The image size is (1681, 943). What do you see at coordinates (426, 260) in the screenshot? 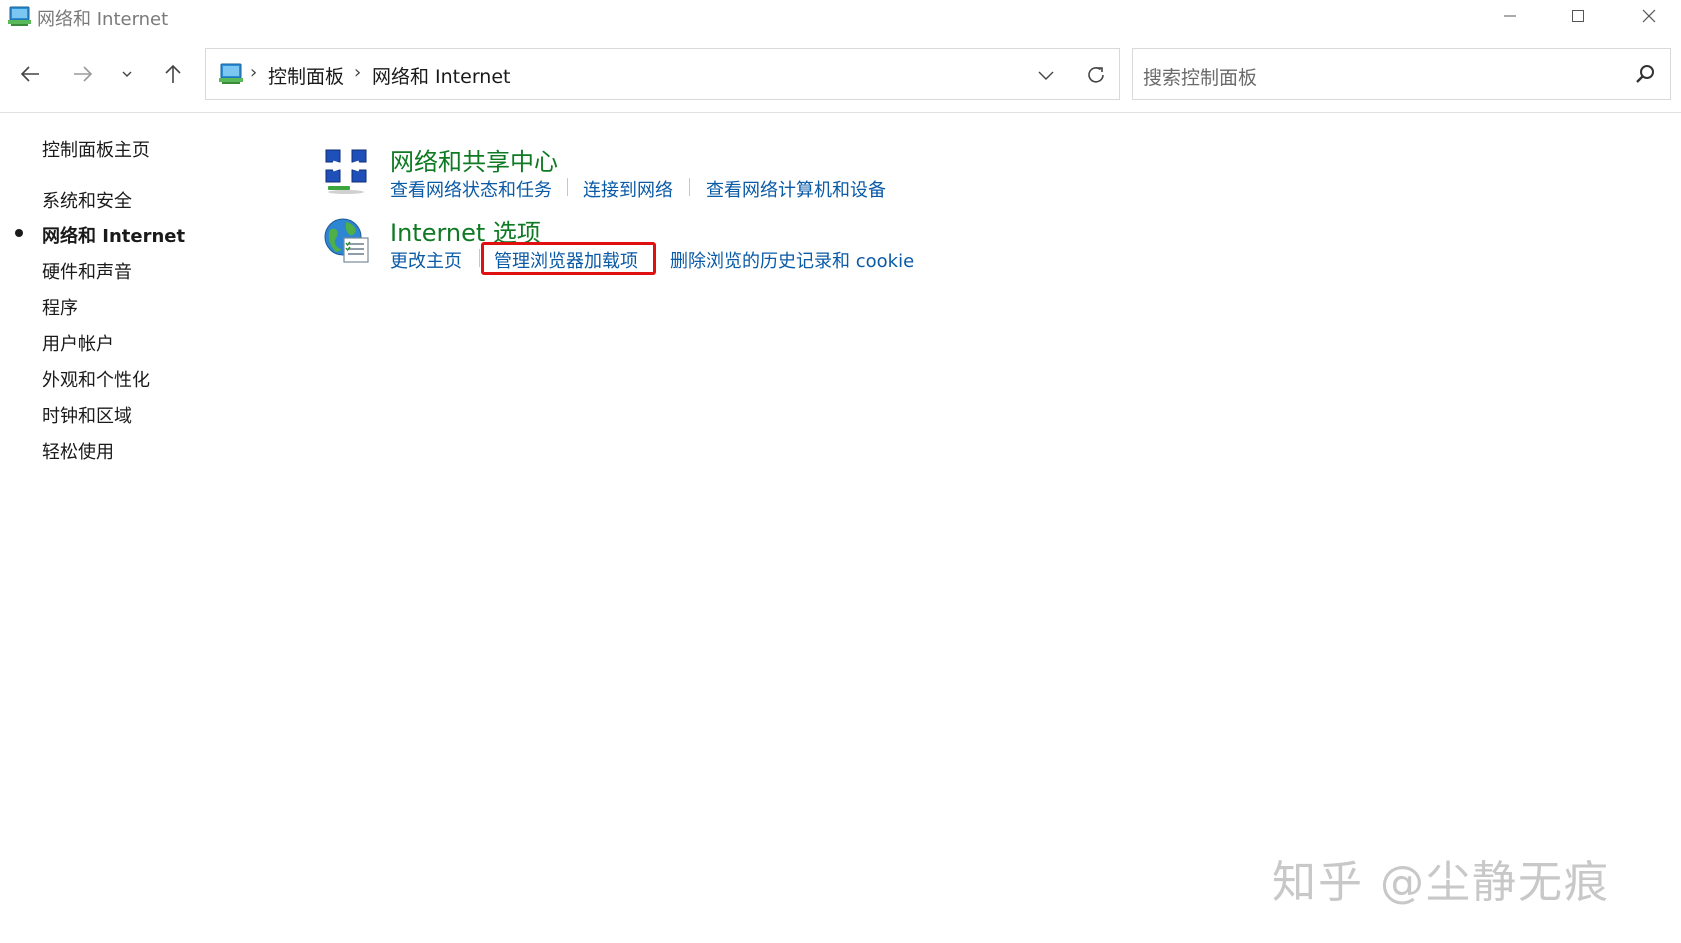
I see `link-change-homepage: 更改主页` at bounding box center [426, 260].